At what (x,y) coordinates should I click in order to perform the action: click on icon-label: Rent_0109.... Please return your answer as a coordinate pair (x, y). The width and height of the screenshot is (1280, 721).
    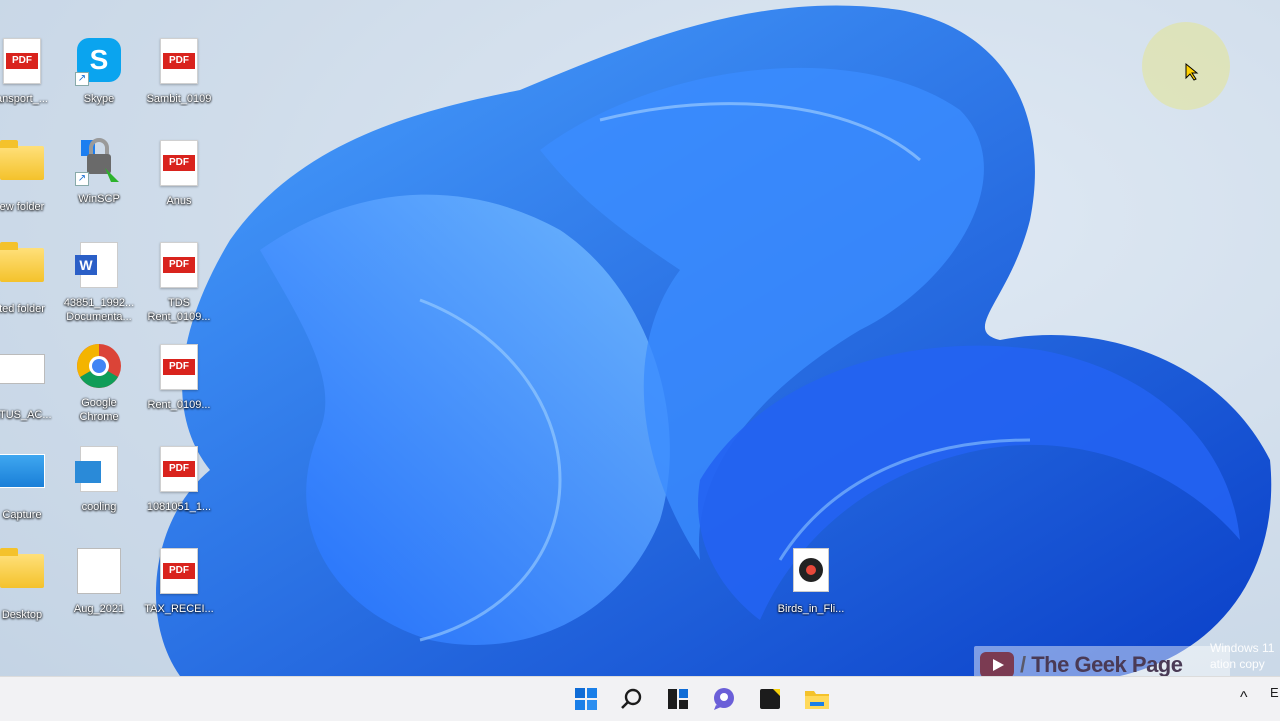
    Looking at the image, I should click on (179, 405).